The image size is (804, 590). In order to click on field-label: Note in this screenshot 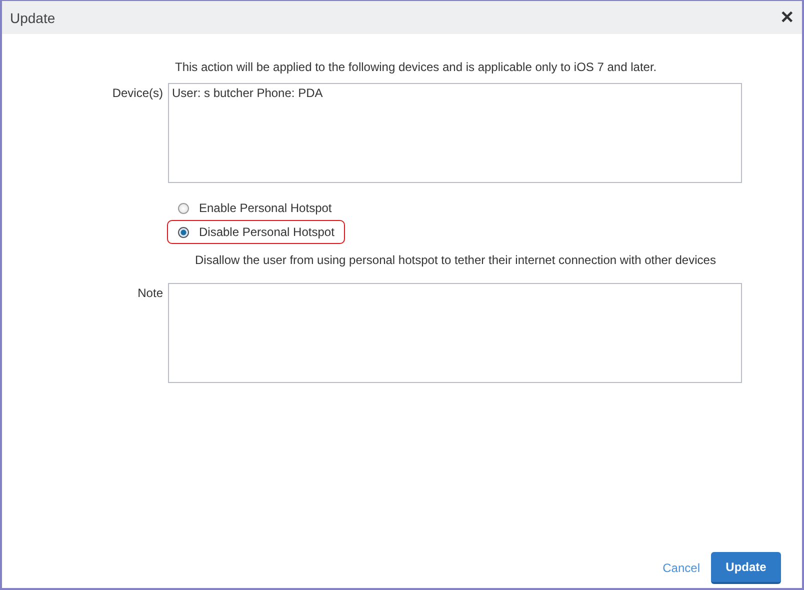, I will do `click(150, 293)`.